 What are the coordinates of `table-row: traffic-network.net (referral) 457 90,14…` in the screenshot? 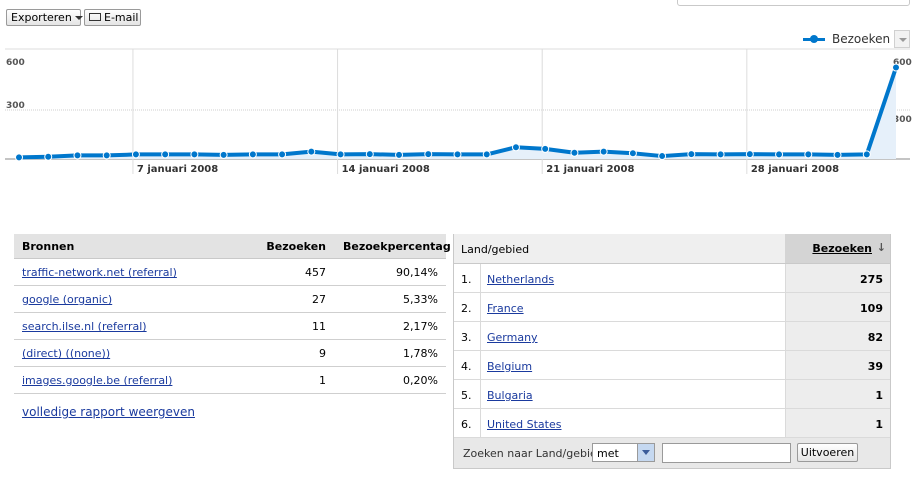 It's located at (230, 272).